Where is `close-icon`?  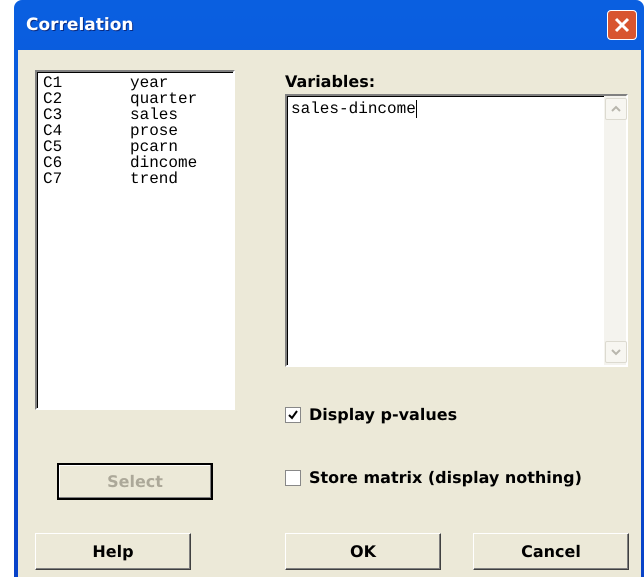
close-icon is located at coordinates (622, 25).